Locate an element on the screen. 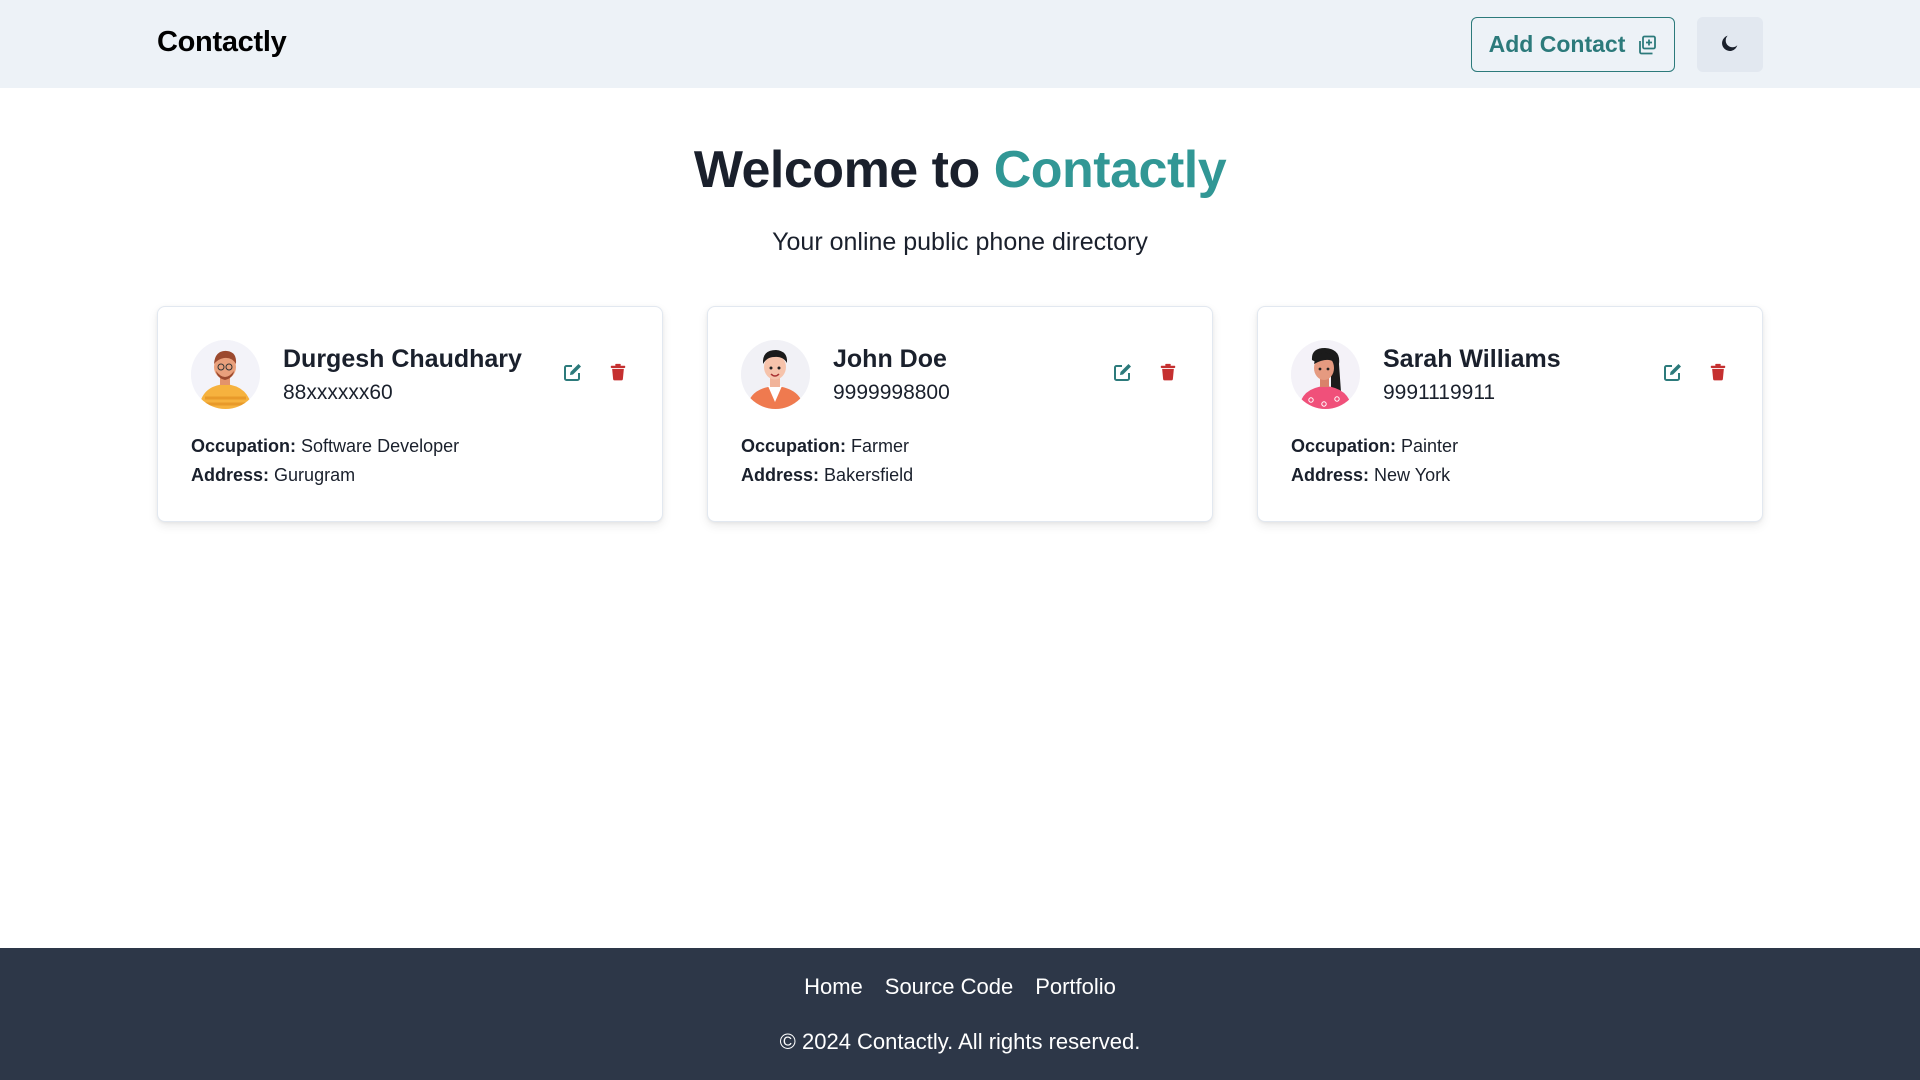 The height and width of the screenshot is (1080, 1920). contact-occupation: Occupation: Farmer is located at coordinates (825, 446).